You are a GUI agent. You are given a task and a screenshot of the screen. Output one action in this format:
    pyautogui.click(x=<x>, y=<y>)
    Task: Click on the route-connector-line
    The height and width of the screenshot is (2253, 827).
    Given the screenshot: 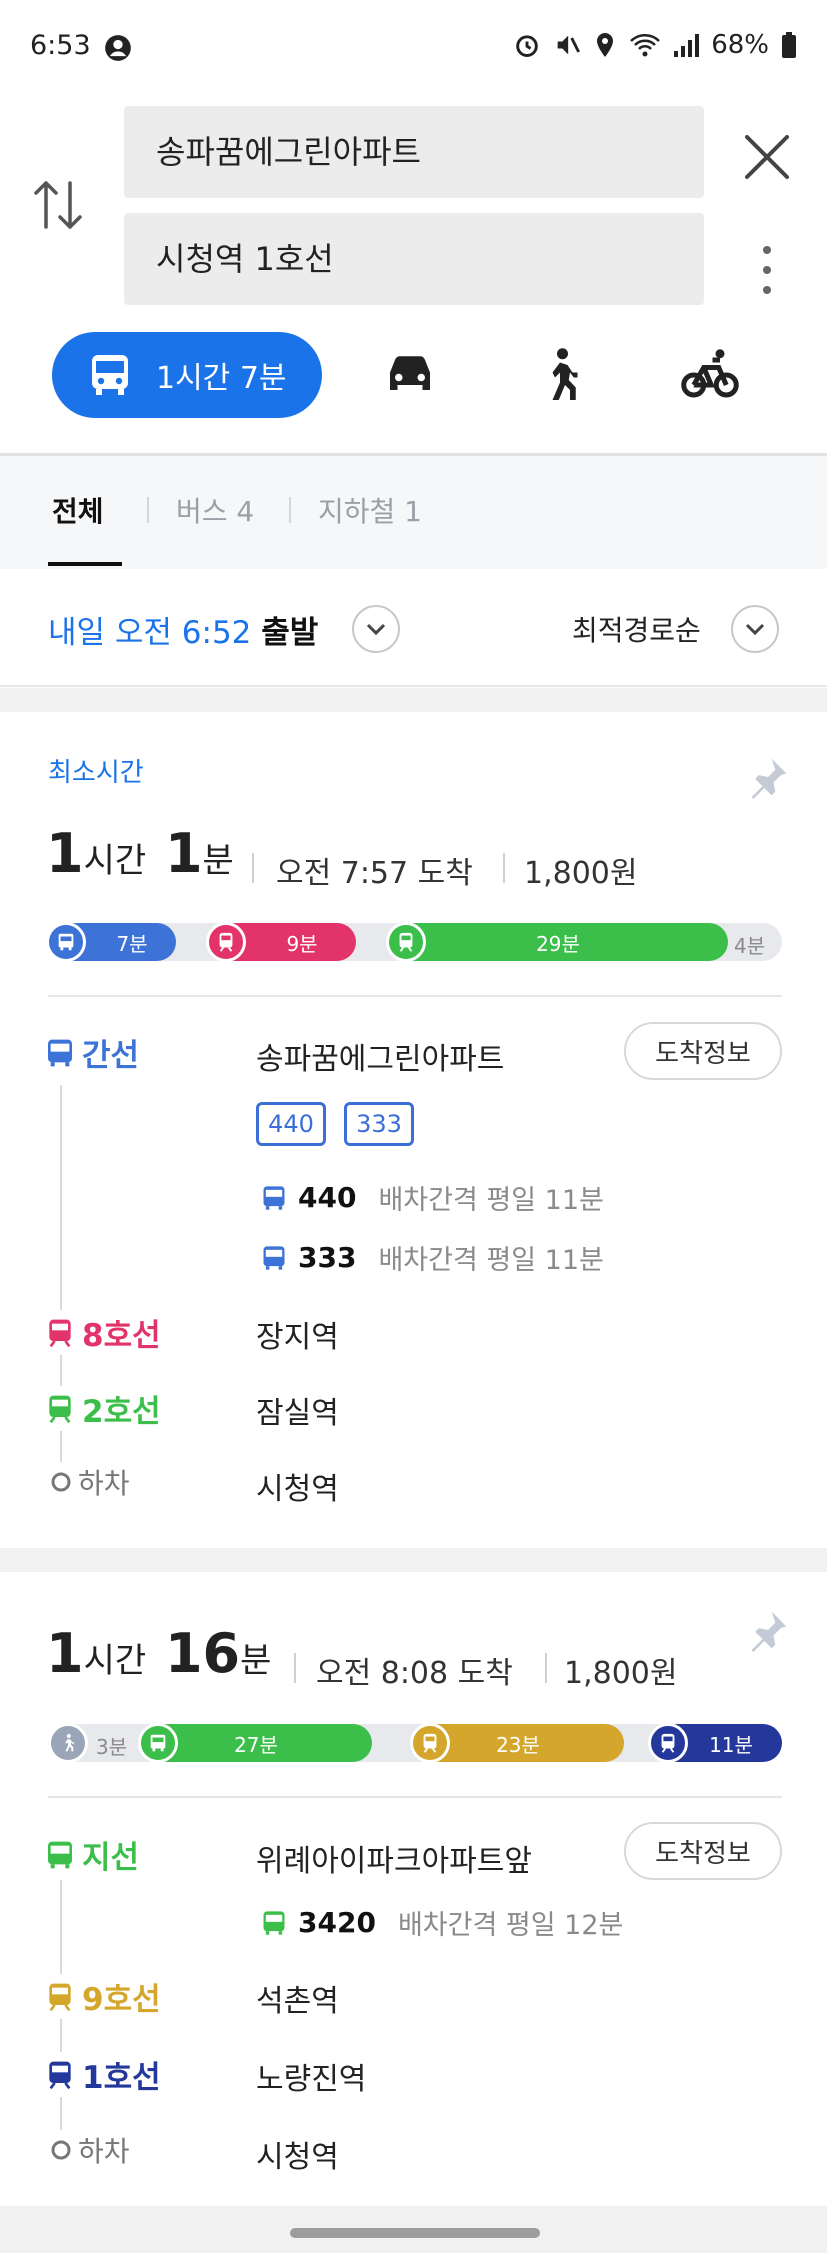 What is the action you would take?
    pyautogui.click(x=61, y=2020)
    